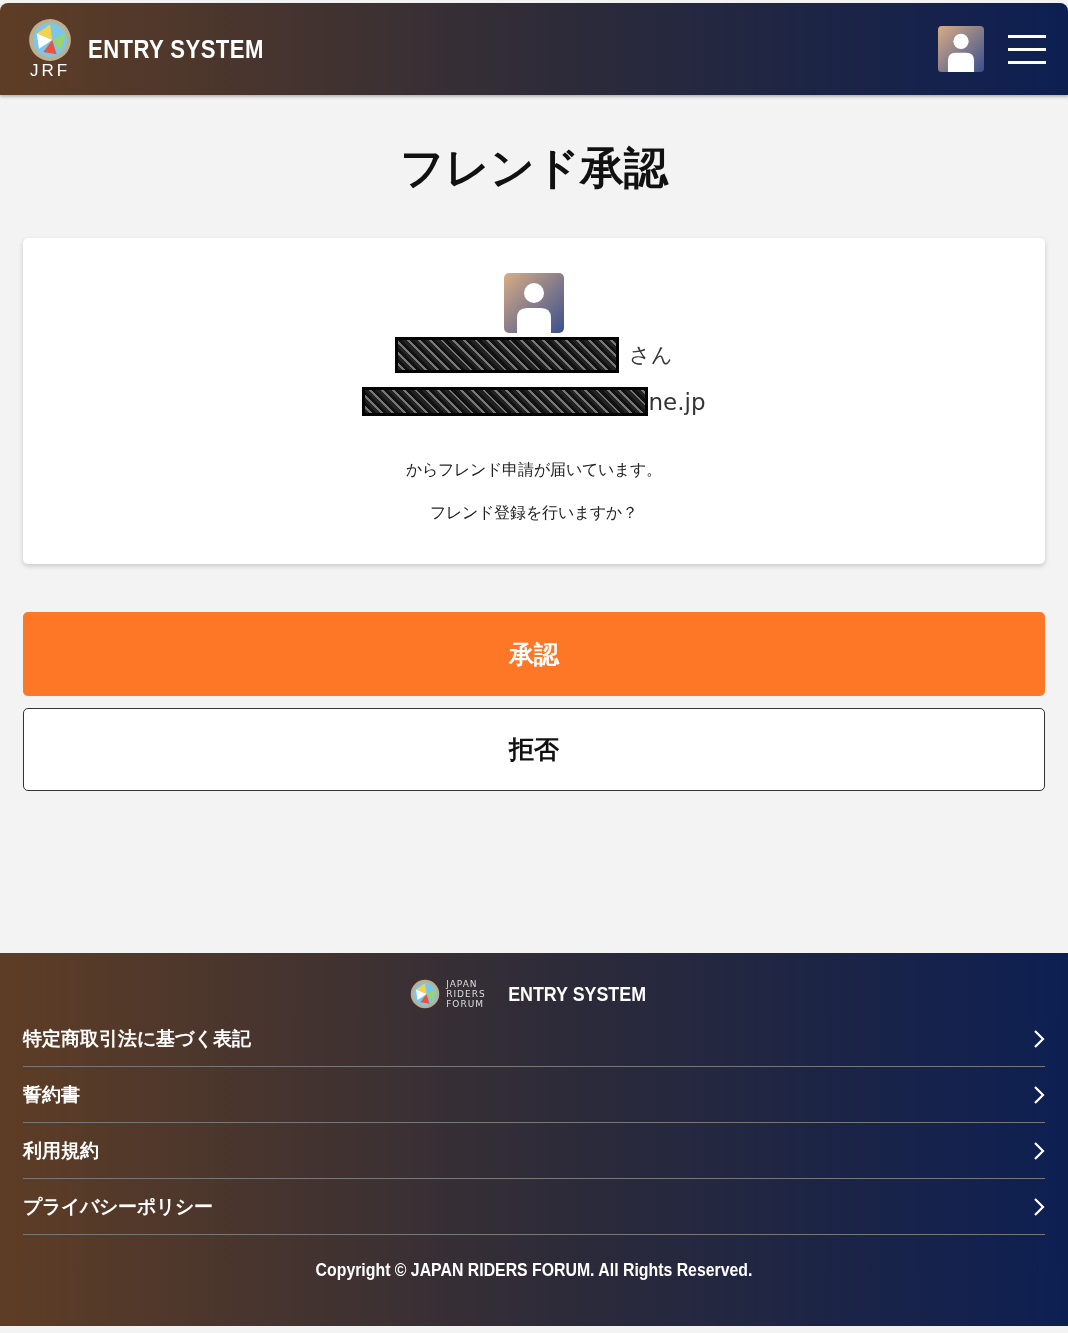 The image size is (1068, 1333). What do you see at coordinates (534, 1095) in the screenshot?
I see `footer-link: 誓約書` at bounding box center [534, 1095].